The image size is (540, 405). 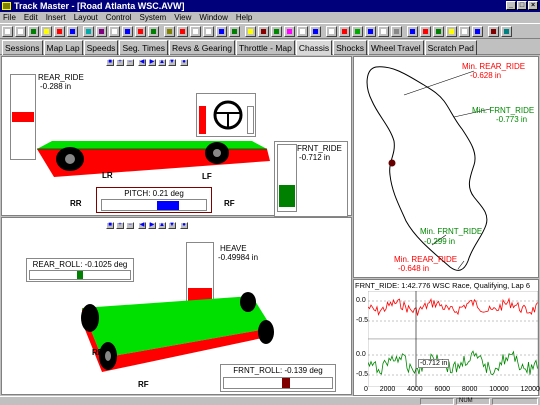 I want to click on tab-sessions: Sessions, so click(x=22, y=47).